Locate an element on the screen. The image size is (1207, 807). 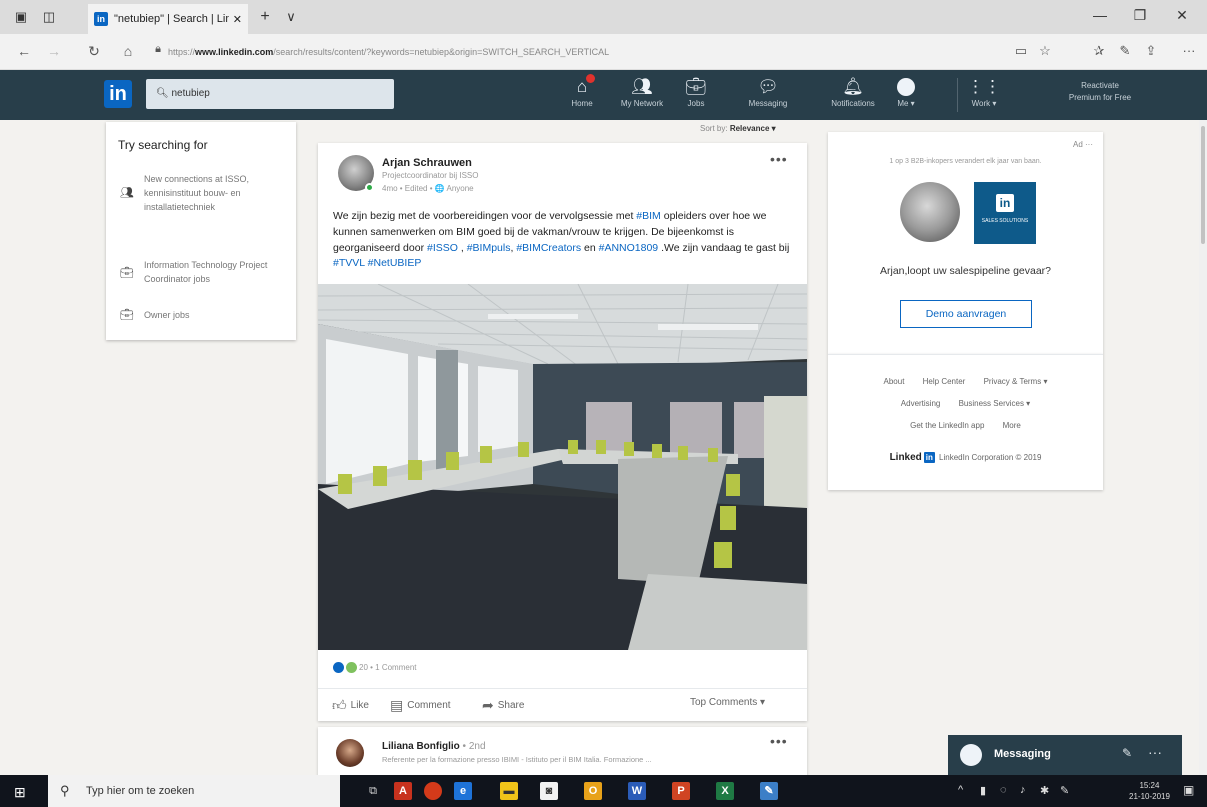
footer-link-business: Business Services ▾ is located at coordinates (995, 403).